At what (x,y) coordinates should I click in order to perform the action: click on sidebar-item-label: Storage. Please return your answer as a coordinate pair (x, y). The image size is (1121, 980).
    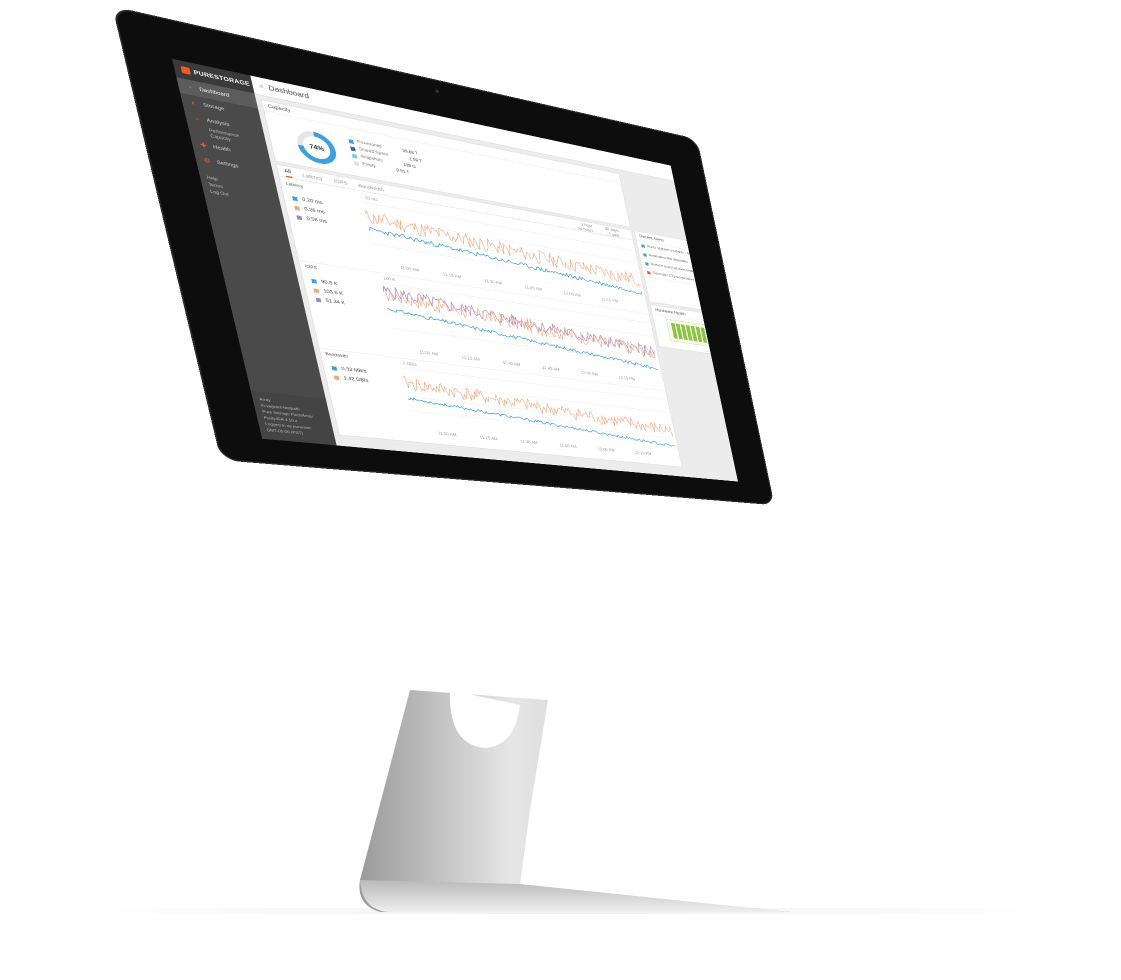
    Looking at the image, I should click on (214, 107).